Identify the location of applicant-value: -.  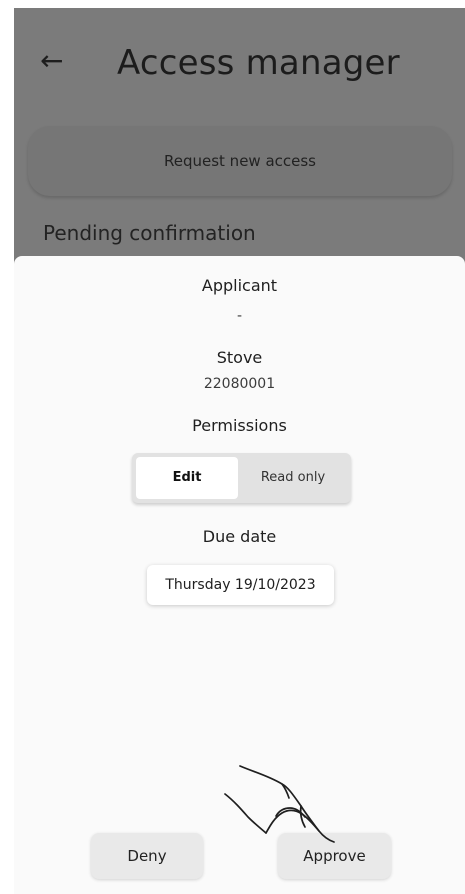
(239, 316).